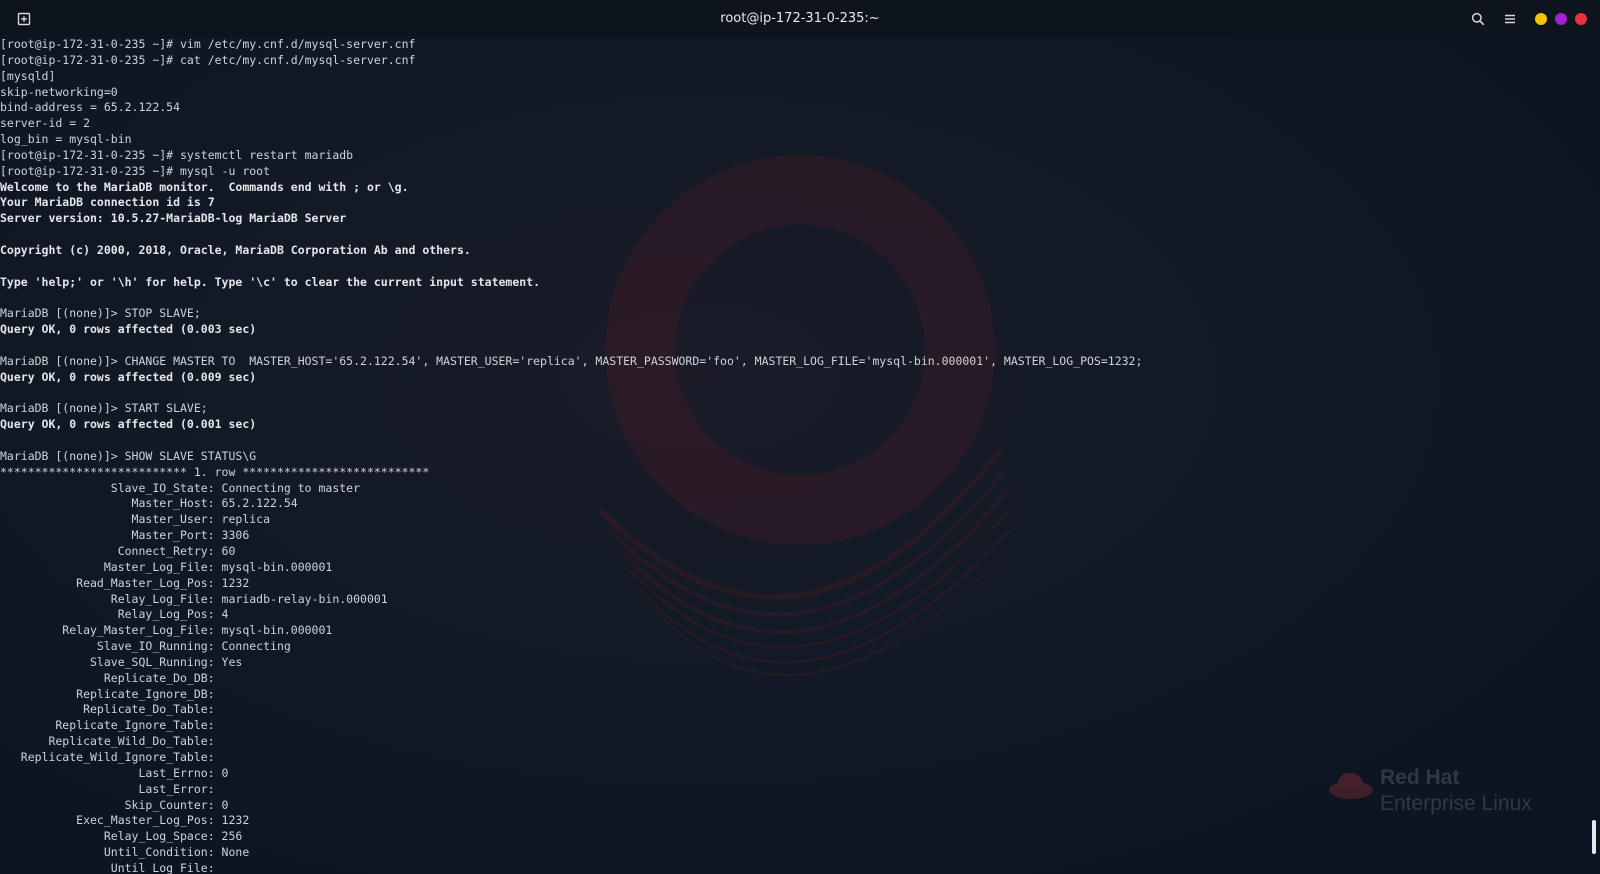 Image resolution: width=1600 pixels, height=874 pixels. What do you see at coordinates (125, 820) in the screenshot?
I see `terminal-line: Exec_Master_Log_Pos: 1232` at bounding box center [125, 820].